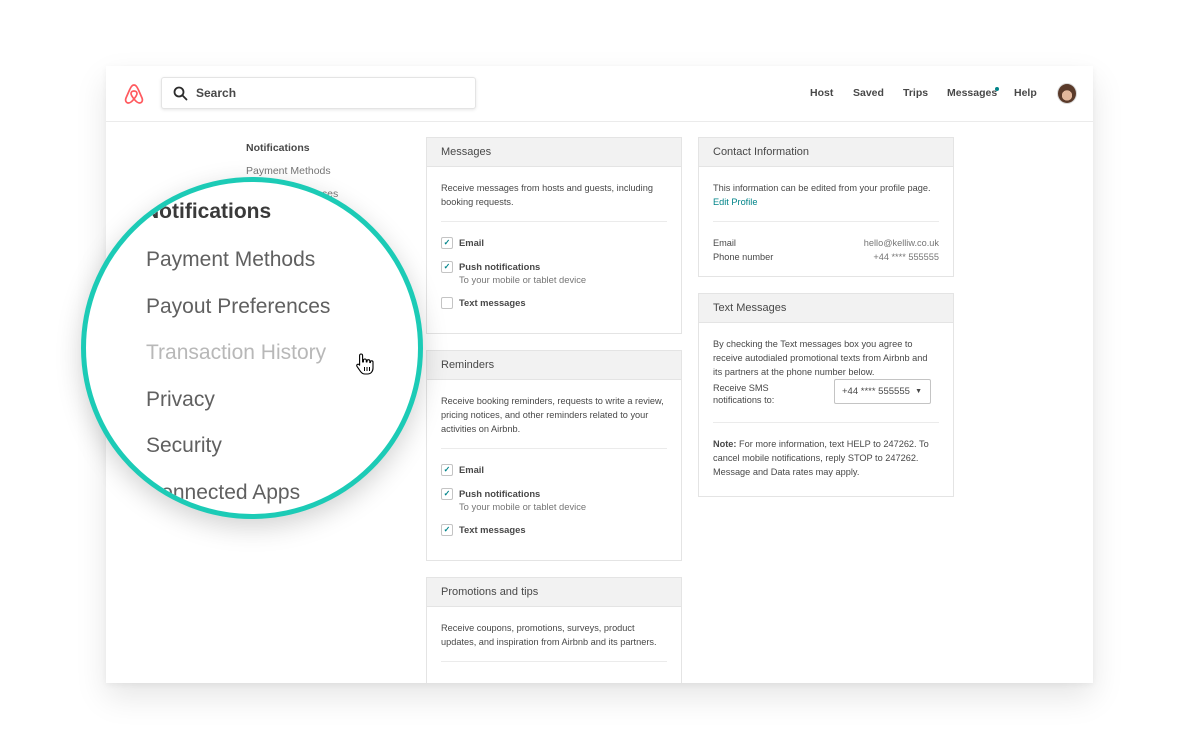 Image resolution: width=1200 pixels, height=754 pixels. I want to click on hand-pointer-cursor-icon, so click(365, 364).